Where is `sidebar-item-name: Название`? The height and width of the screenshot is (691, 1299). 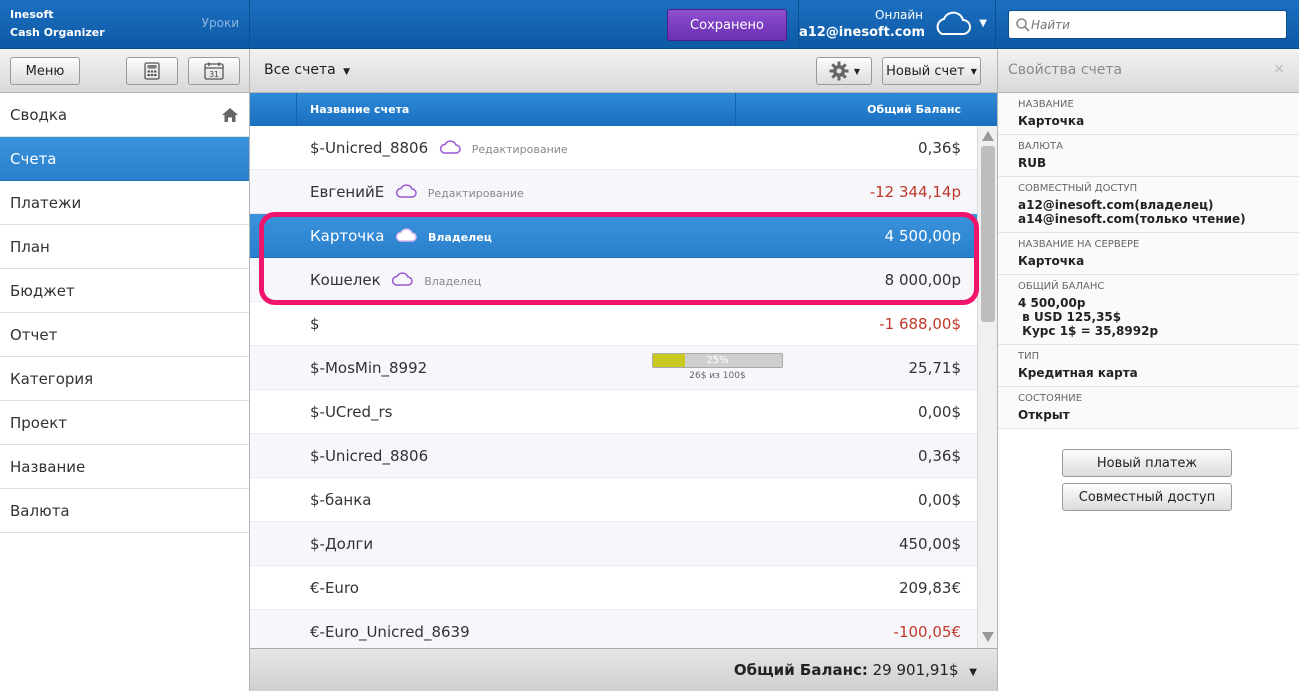 sidebar-item-name: Название is located at coordinates (124, 467).